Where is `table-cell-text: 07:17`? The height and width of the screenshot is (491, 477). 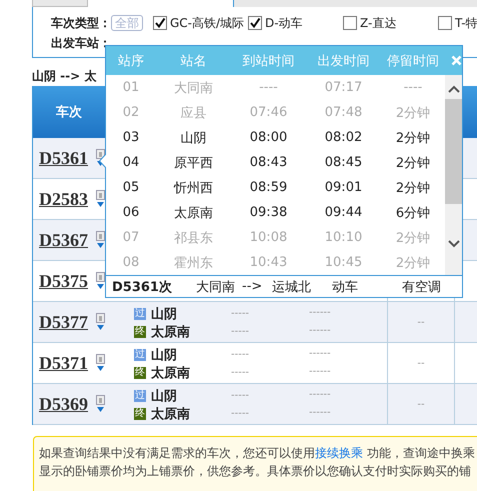 table-cell-text: 07:17 is located at coordinates (344, 87).